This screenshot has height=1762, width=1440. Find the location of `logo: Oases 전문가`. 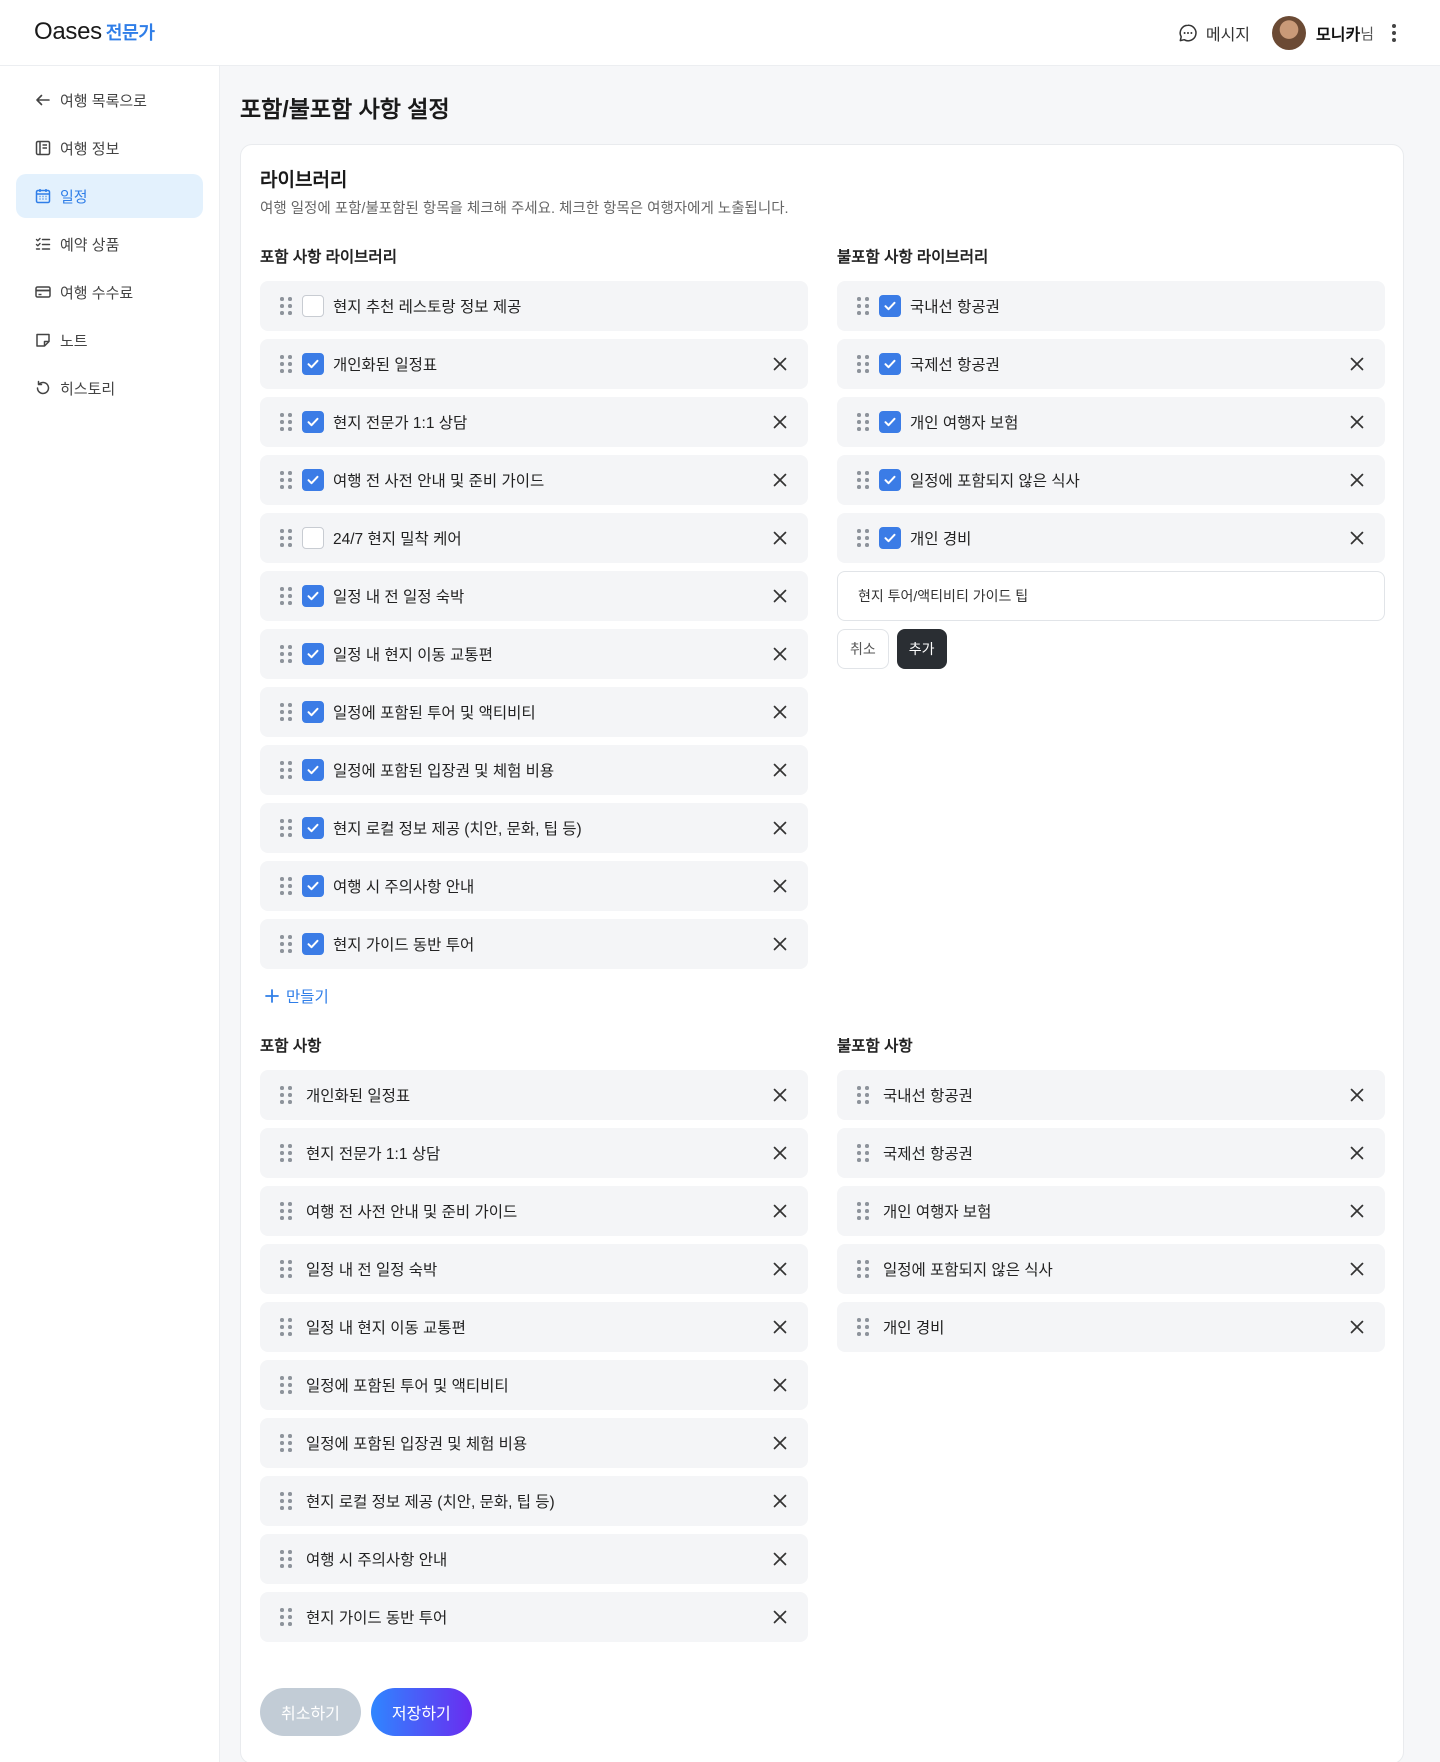

logo: Oases 전문가 is located at coordinates (94, 32).